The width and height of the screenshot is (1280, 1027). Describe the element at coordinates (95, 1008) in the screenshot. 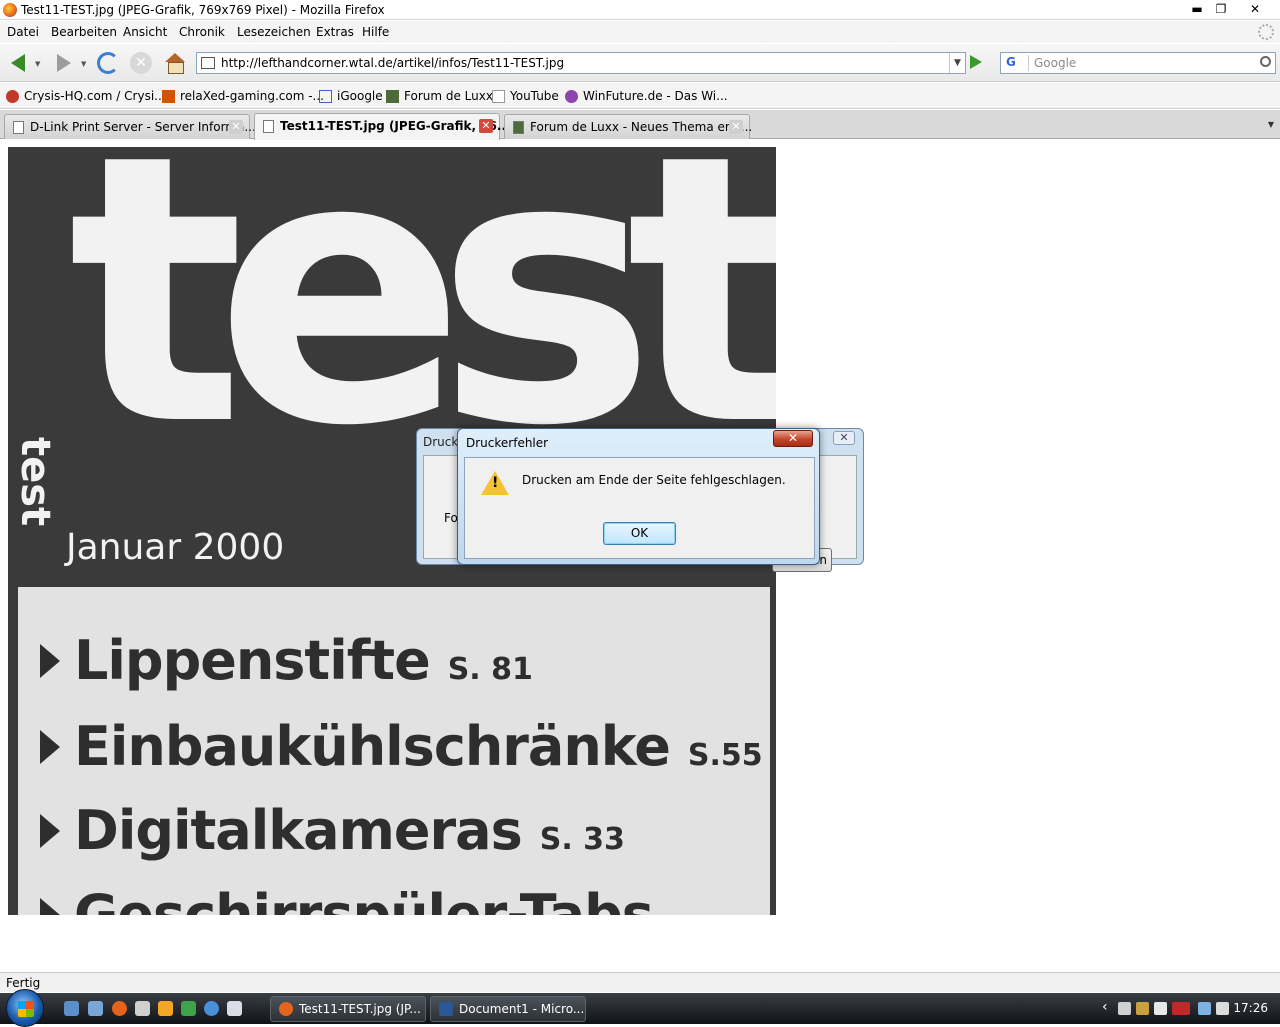

I see `switch-windows-icon` at that location.